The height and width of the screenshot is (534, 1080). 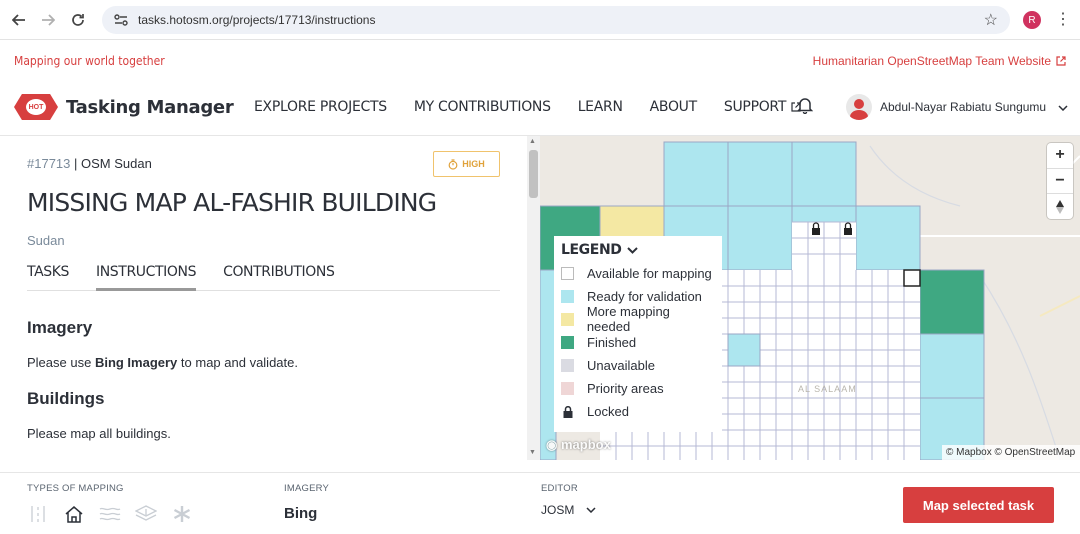 I want to click on user-avatar, so click(x=859, y=107).